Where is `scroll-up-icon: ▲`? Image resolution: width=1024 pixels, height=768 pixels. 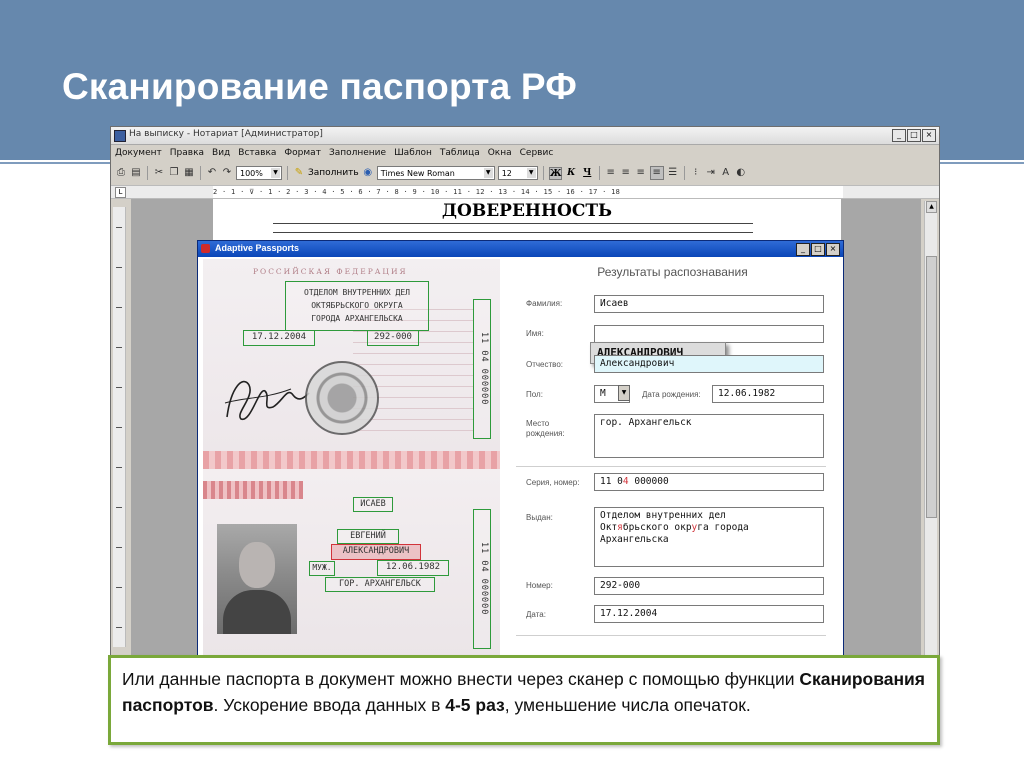
scroll-up-icon: ▲ is located at coordinates (931, 207).